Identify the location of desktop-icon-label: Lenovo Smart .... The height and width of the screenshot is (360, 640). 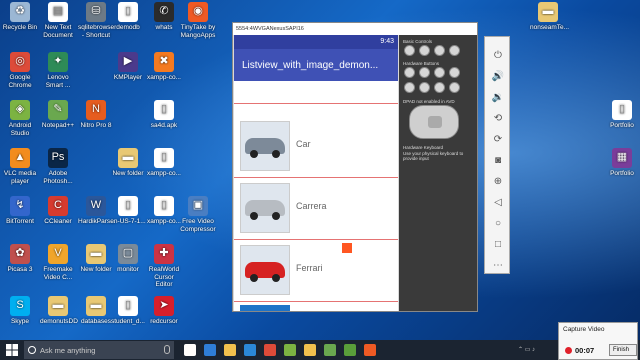
(58, 81).